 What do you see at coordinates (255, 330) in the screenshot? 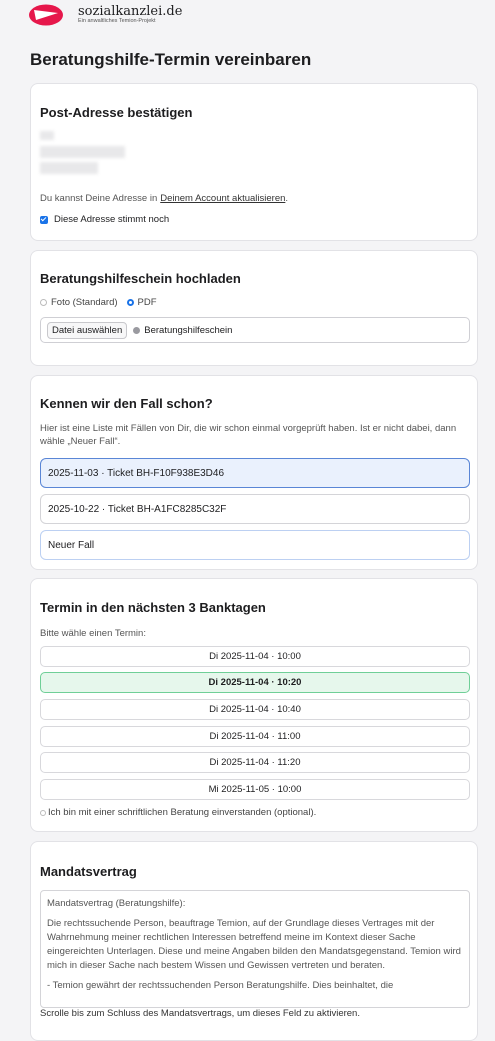
I see `file-input: Datei auswählen Beratungshilfeschein` at bounding box center [255, 330].